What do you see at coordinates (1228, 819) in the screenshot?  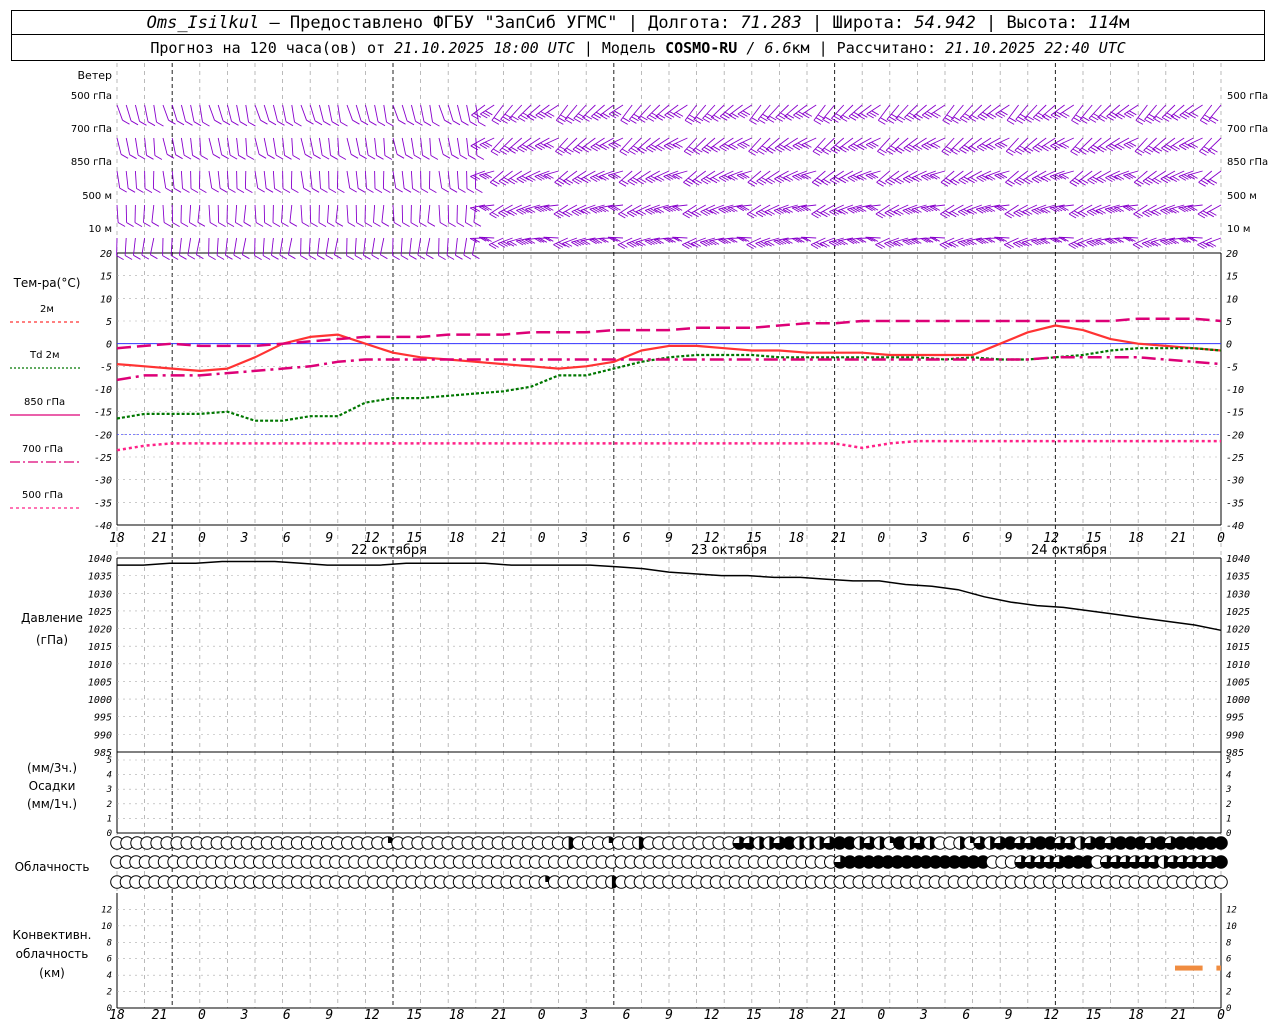 I see `prec-tick-right: 1` at bounding box center [1228, 819].